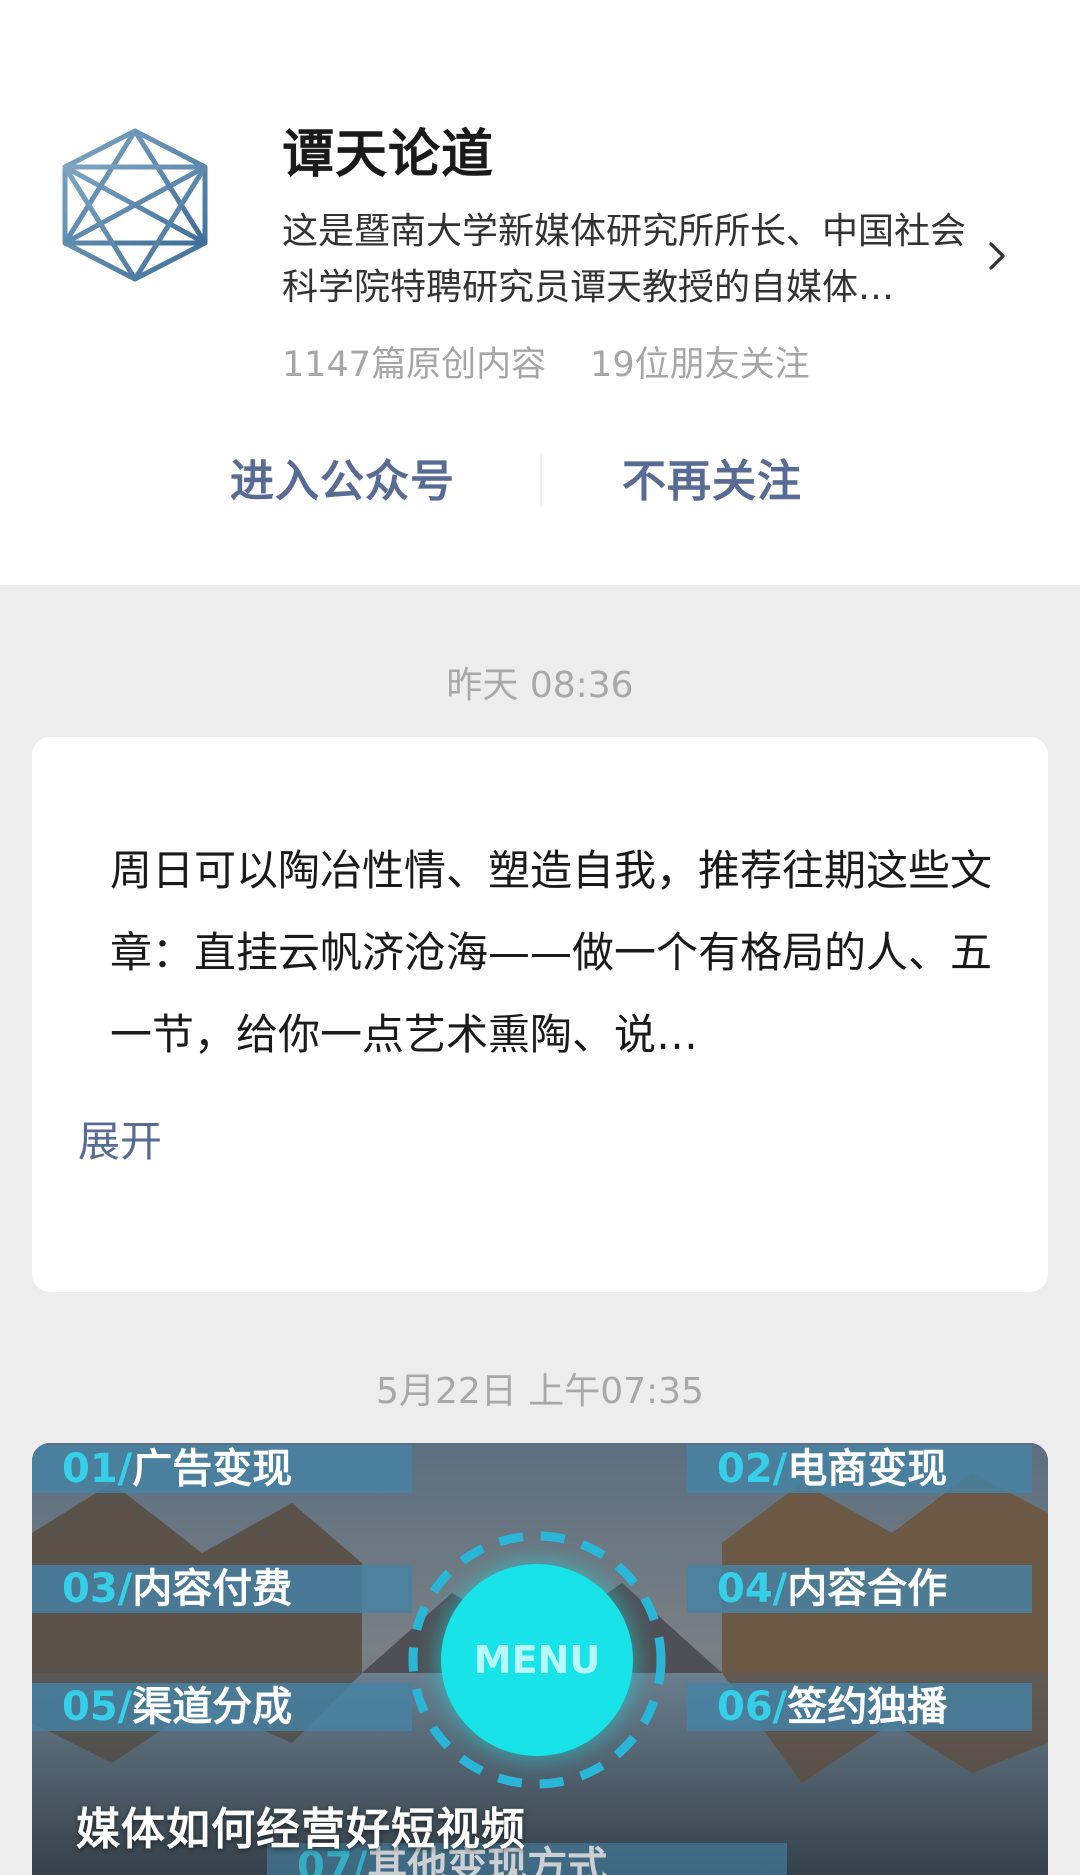  I want to click on profile-actions: 进入公众号 不再关注, so click(540, 480).